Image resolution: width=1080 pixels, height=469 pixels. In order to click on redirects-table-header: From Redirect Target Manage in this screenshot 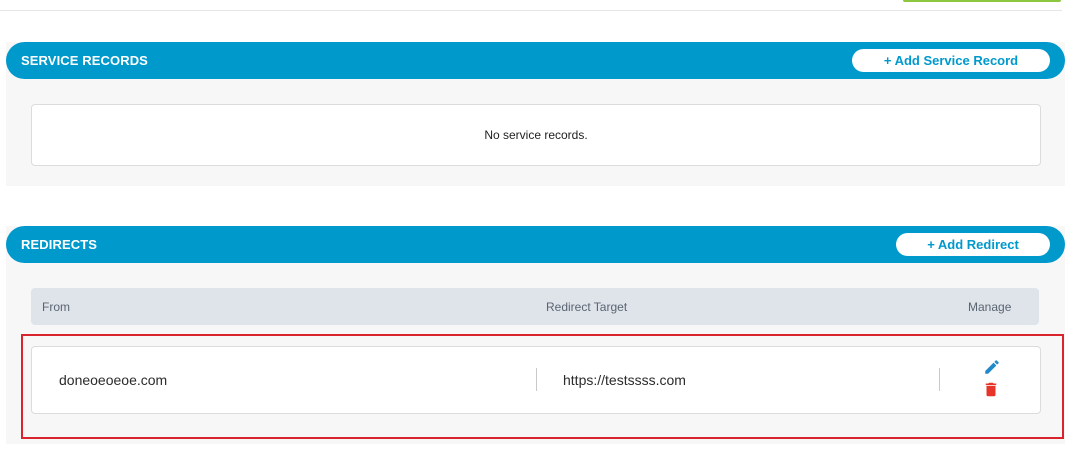, I will do `click(535, 306)`.